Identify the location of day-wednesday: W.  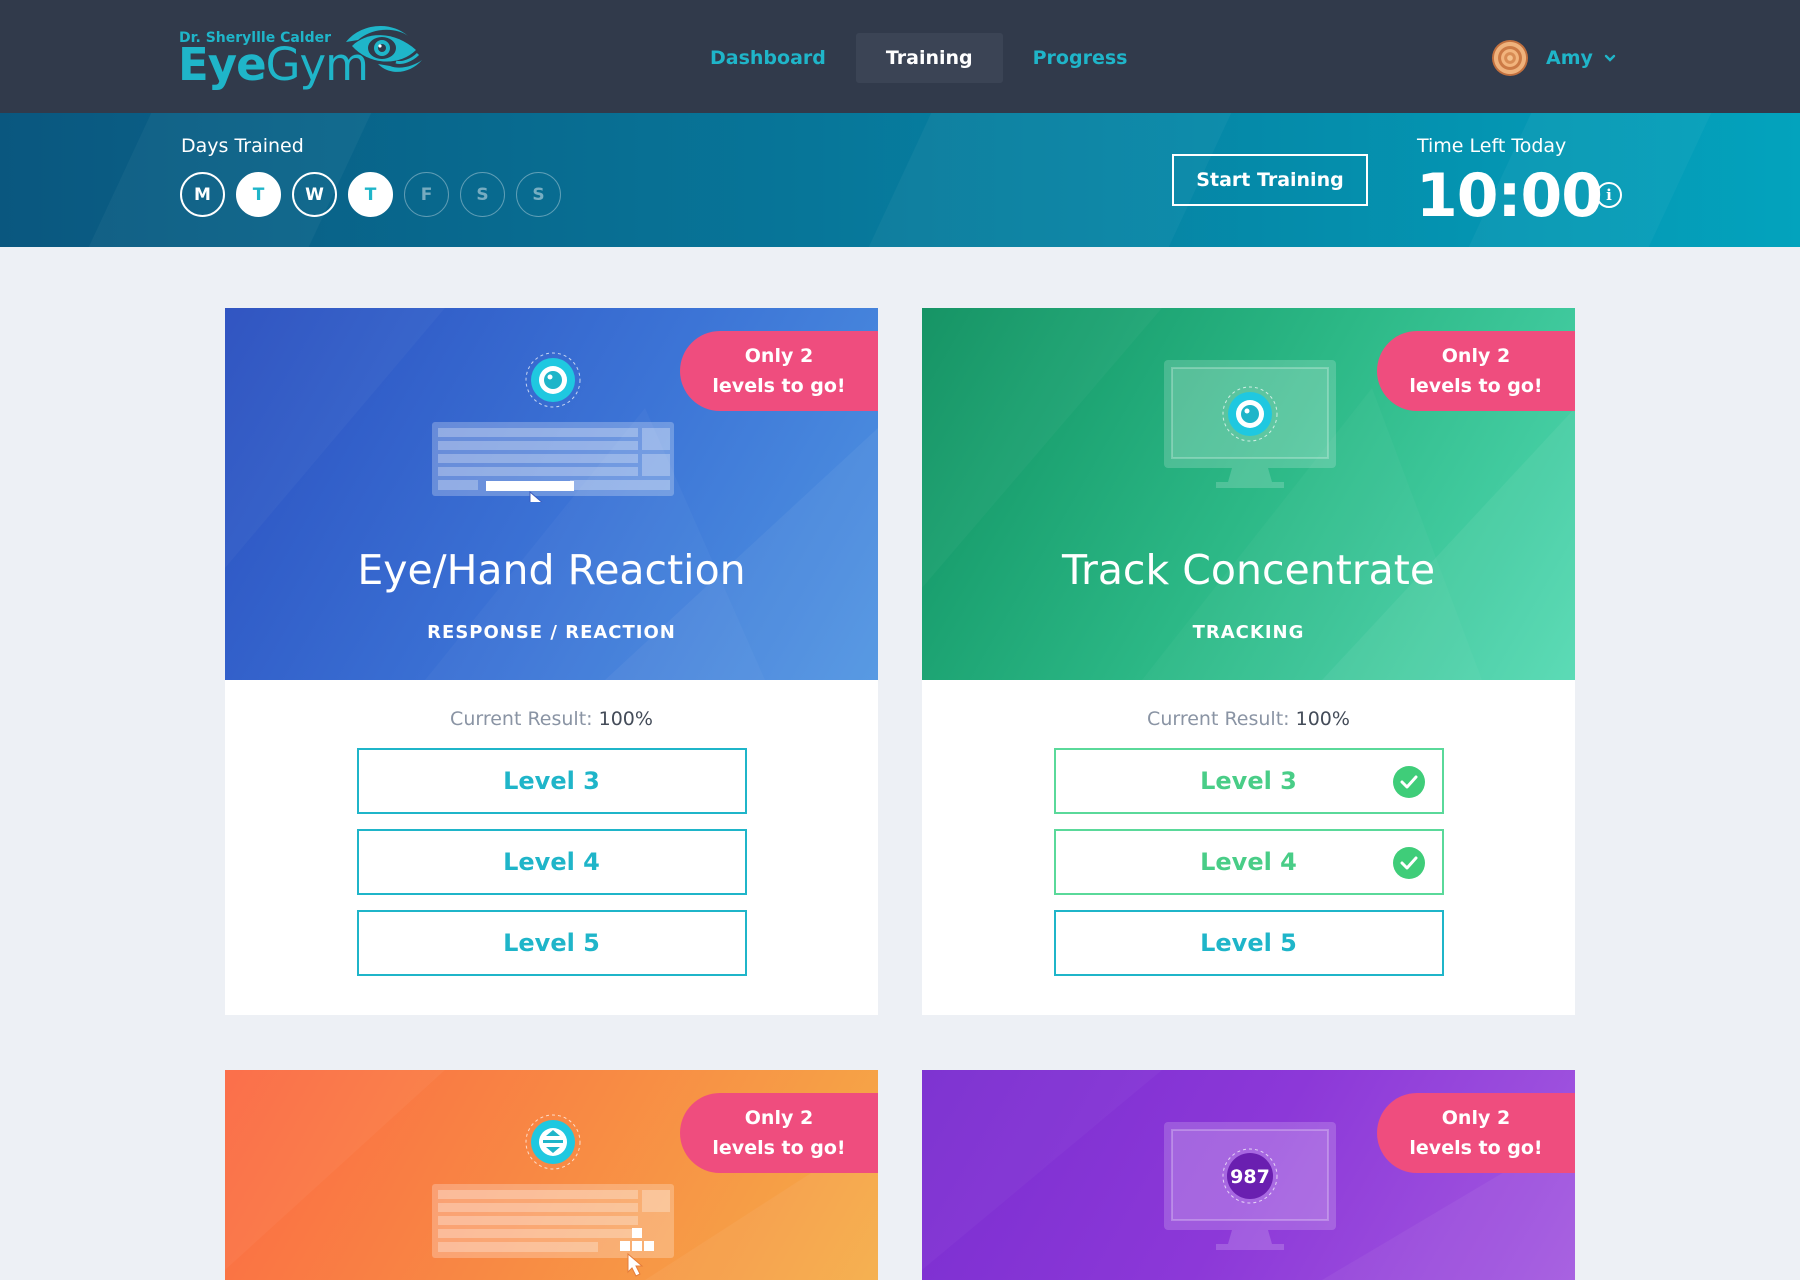
(314, 194).